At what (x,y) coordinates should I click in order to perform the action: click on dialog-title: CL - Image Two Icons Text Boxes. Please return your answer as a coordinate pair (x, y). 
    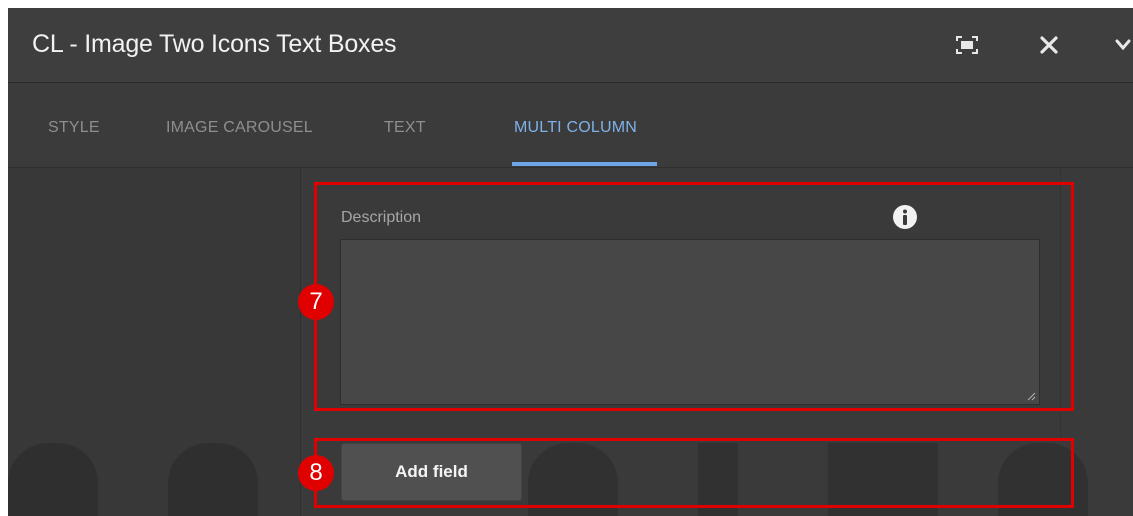
    Looking at the image, I should click on (214, 44).